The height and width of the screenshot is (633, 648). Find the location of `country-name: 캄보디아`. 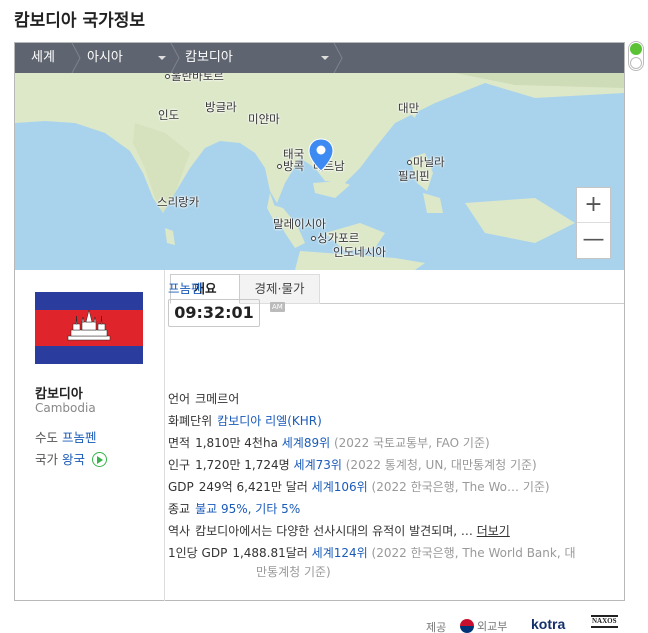

country-name: 캄보디아 is located at coordinates (59, 394).